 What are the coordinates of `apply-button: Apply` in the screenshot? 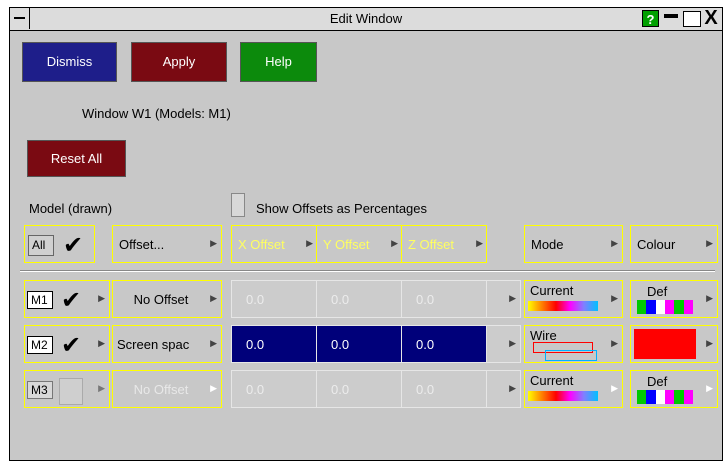 It's located at (179, 62).